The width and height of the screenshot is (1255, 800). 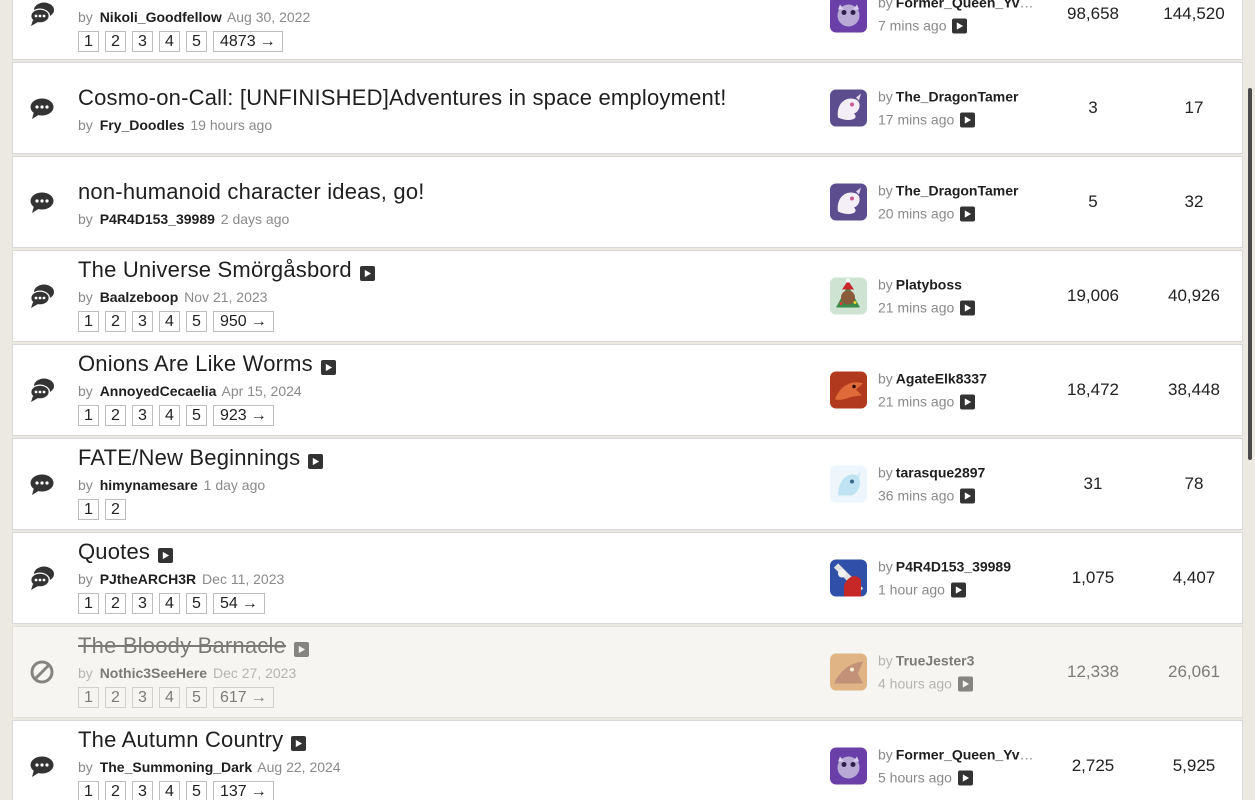 What do you see at coordinates (911, 590) in the screenshot?
I see `last-post-time: 1 hour ago` at bounding box center [911, 590].